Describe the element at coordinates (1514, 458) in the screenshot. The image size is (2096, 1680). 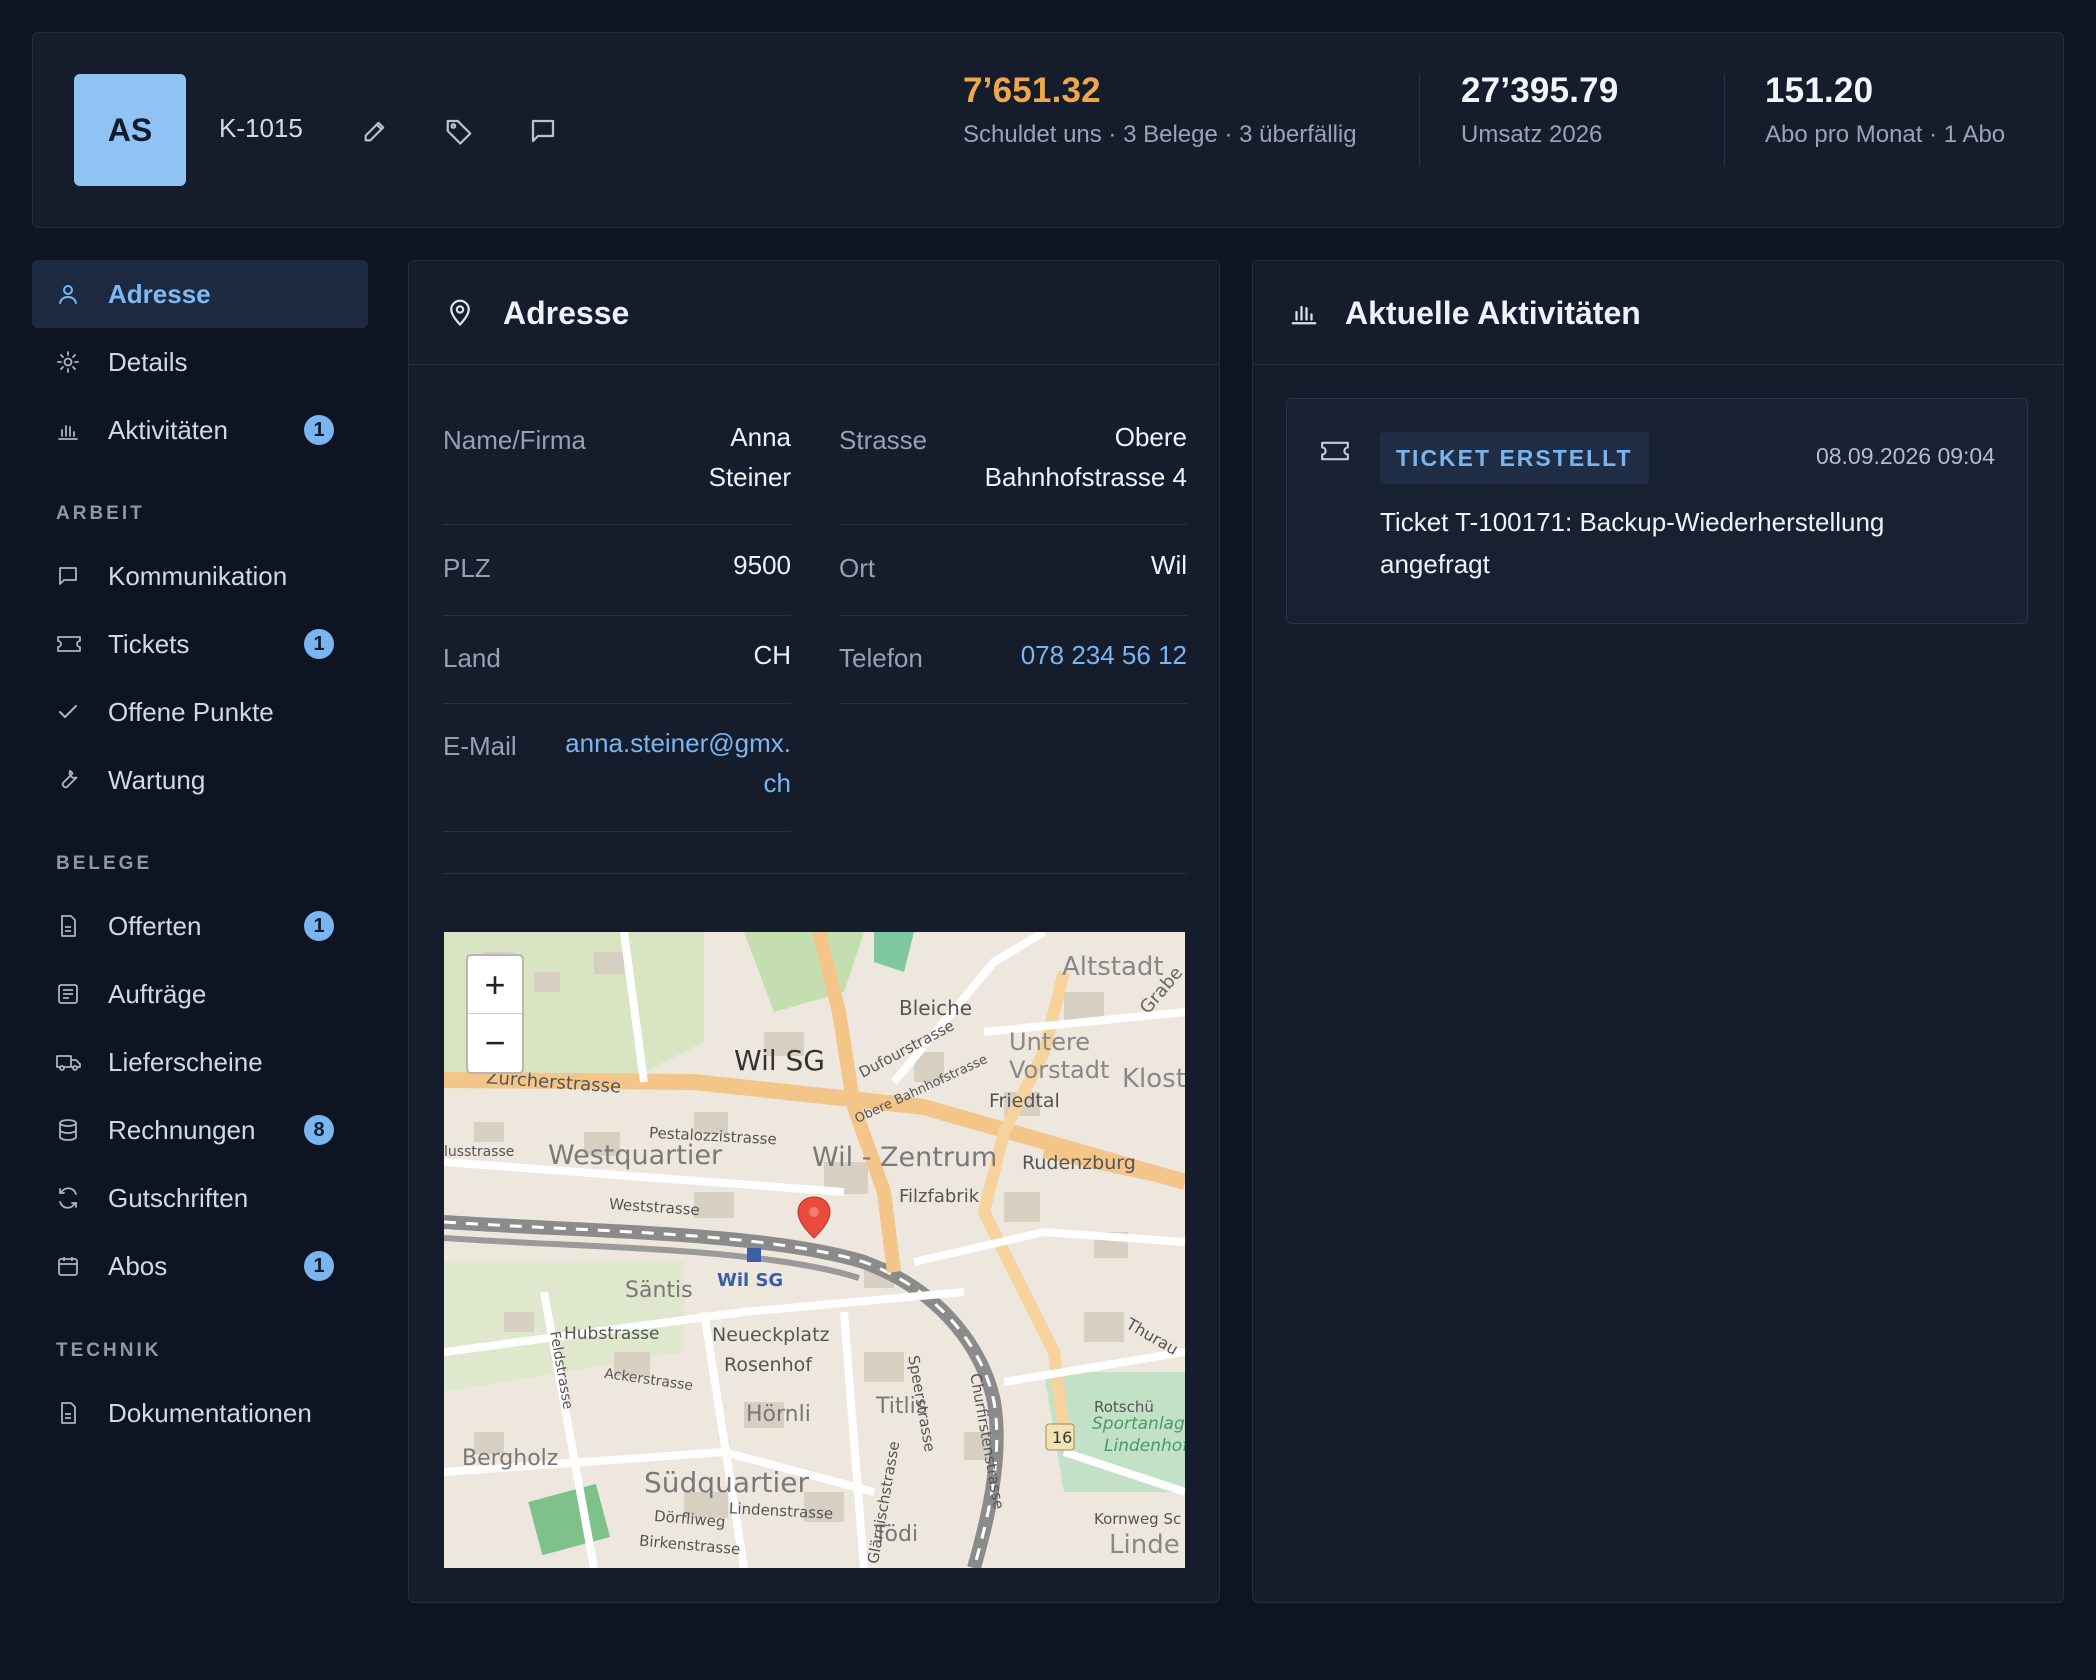
I see `activity-tag: TICKET ERSTELLT` at that location.